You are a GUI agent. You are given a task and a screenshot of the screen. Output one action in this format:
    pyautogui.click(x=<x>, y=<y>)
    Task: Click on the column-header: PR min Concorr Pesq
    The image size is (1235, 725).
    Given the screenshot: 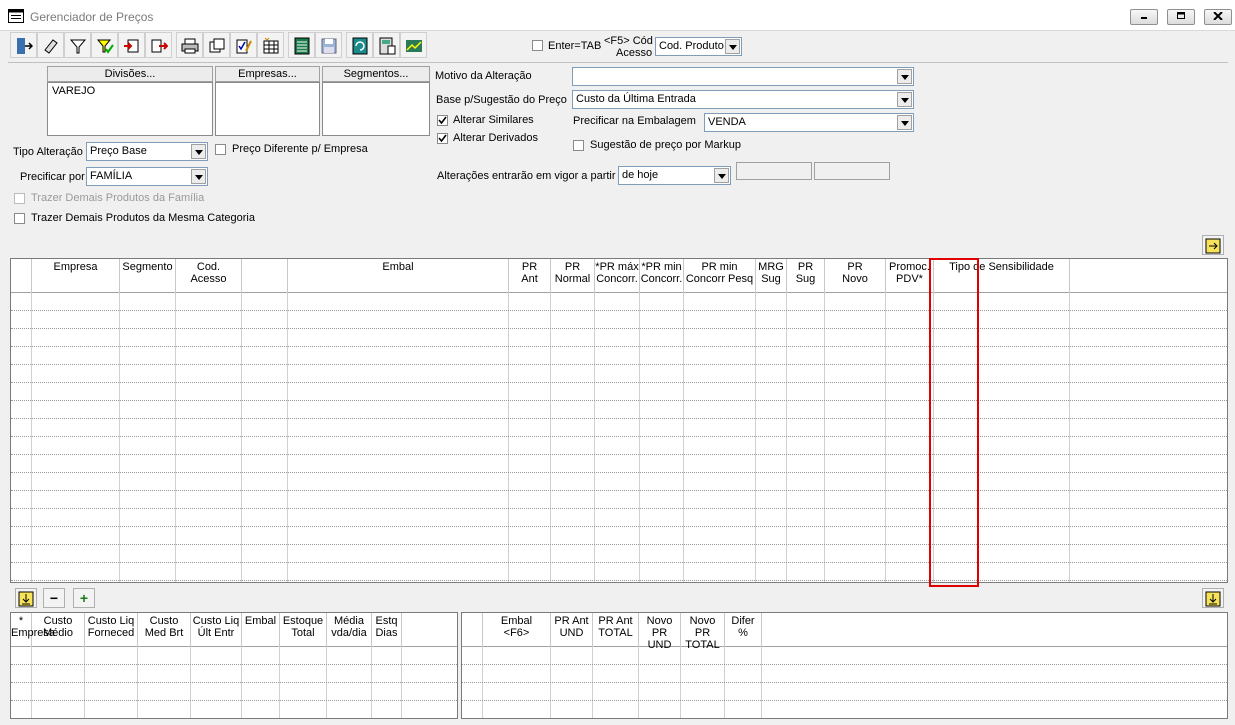 What is the action you would take?
    pyautogui.click(x=720, y=275)
    